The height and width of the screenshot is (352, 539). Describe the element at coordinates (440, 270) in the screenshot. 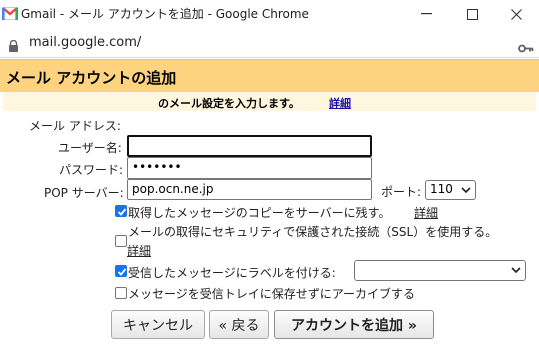

I see `label-select` at that location.